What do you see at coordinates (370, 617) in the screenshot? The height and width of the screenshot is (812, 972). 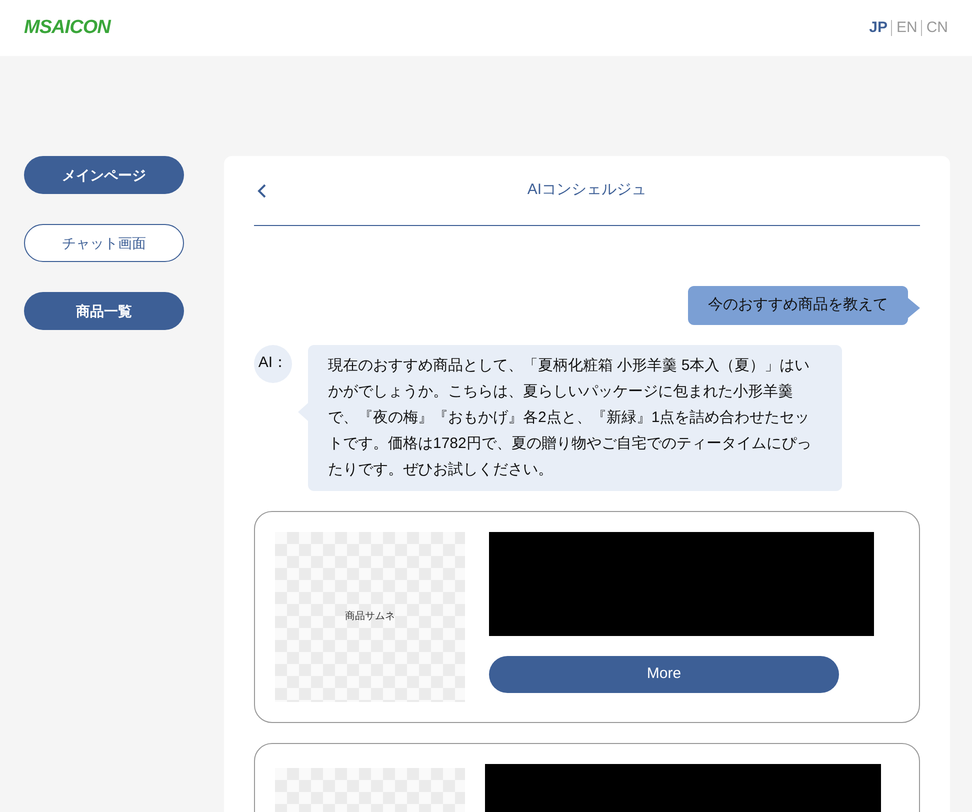 I see `thumbnail-label: 商品サムネ` at bounding box center [370, 617].